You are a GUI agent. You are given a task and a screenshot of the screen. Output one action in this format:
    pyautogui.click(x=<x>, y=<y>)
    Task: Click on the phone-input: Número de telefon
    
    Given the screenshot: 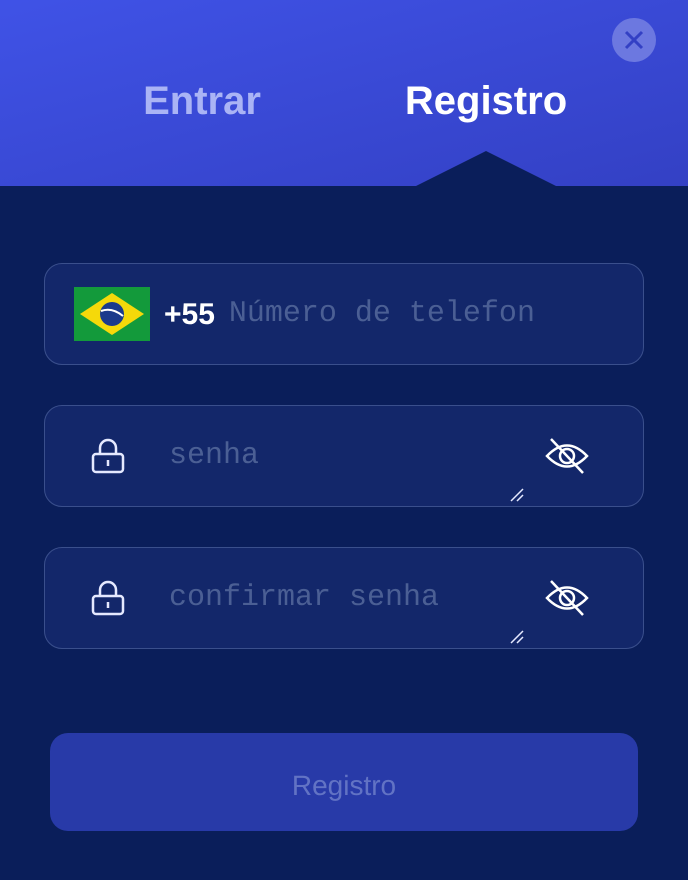 What is the action you would take?
    pyautogui.click(x=418, y=314)
    